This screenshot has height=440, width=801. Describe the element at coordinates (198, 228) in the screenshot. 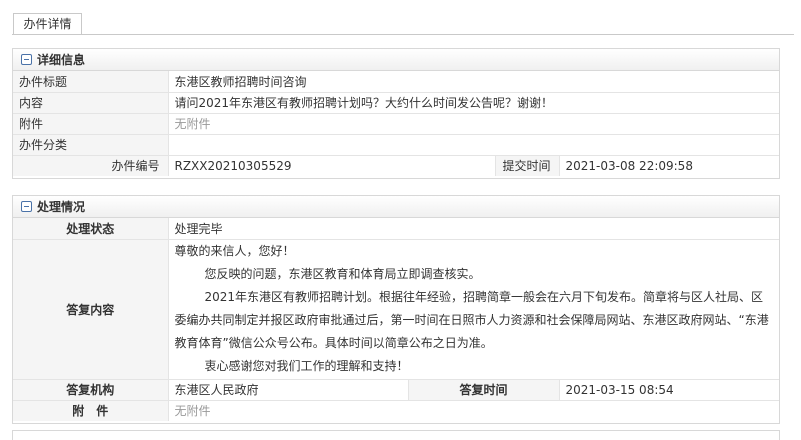

I see `status-value: 处理完毕` at that location.